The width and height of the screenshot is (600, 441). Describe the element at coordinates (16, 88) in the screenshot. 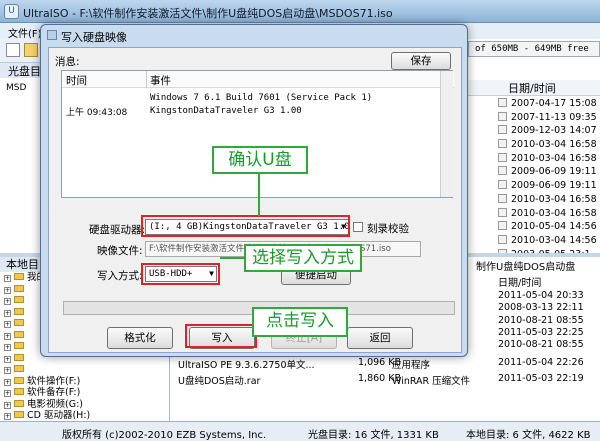

I see `disc-tree-root: MSD` at that location.